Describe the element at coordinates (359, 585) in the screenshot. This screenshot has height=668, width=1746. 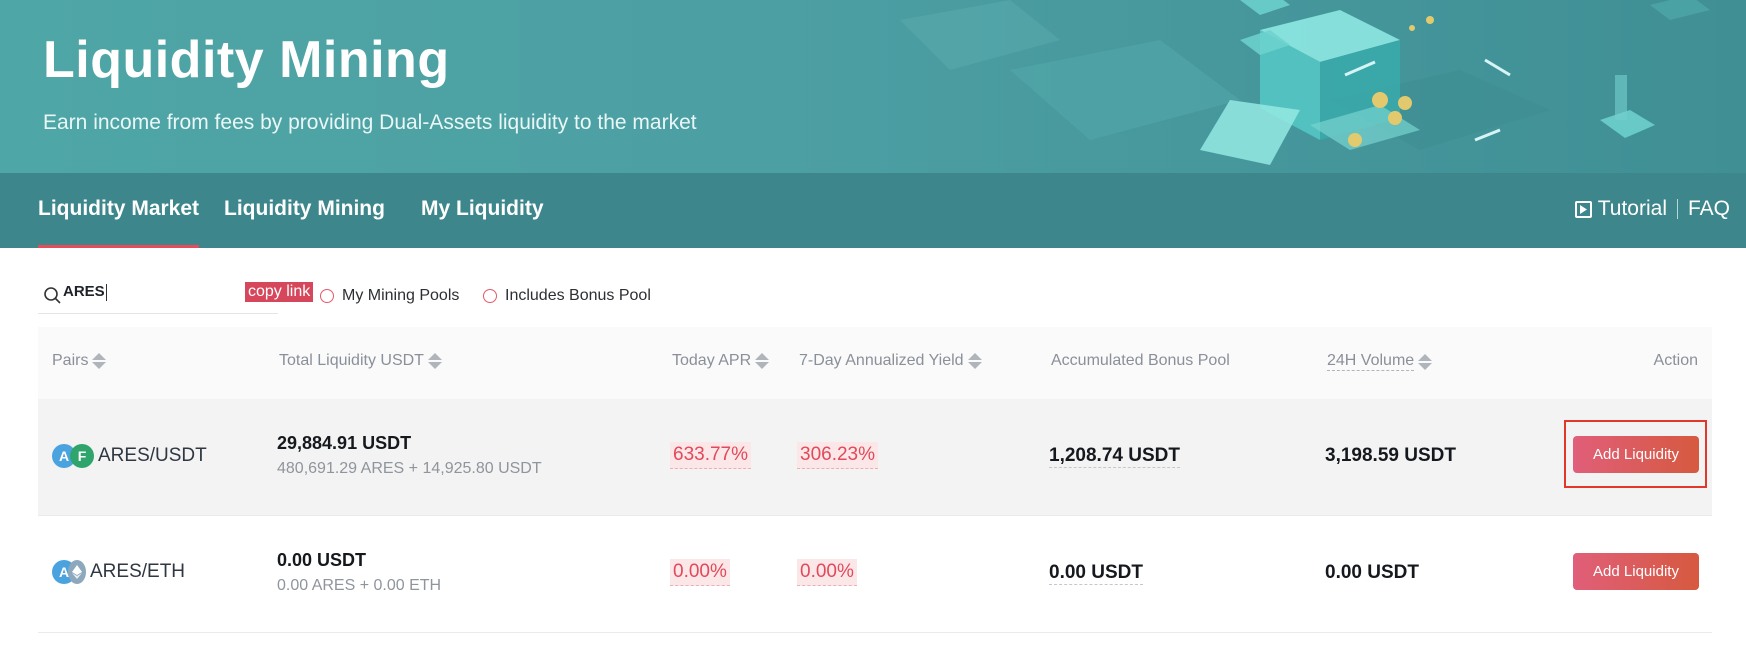
I see `liquidity-breakdown: 0.00 ARES + 0.00 ETH` at that location.